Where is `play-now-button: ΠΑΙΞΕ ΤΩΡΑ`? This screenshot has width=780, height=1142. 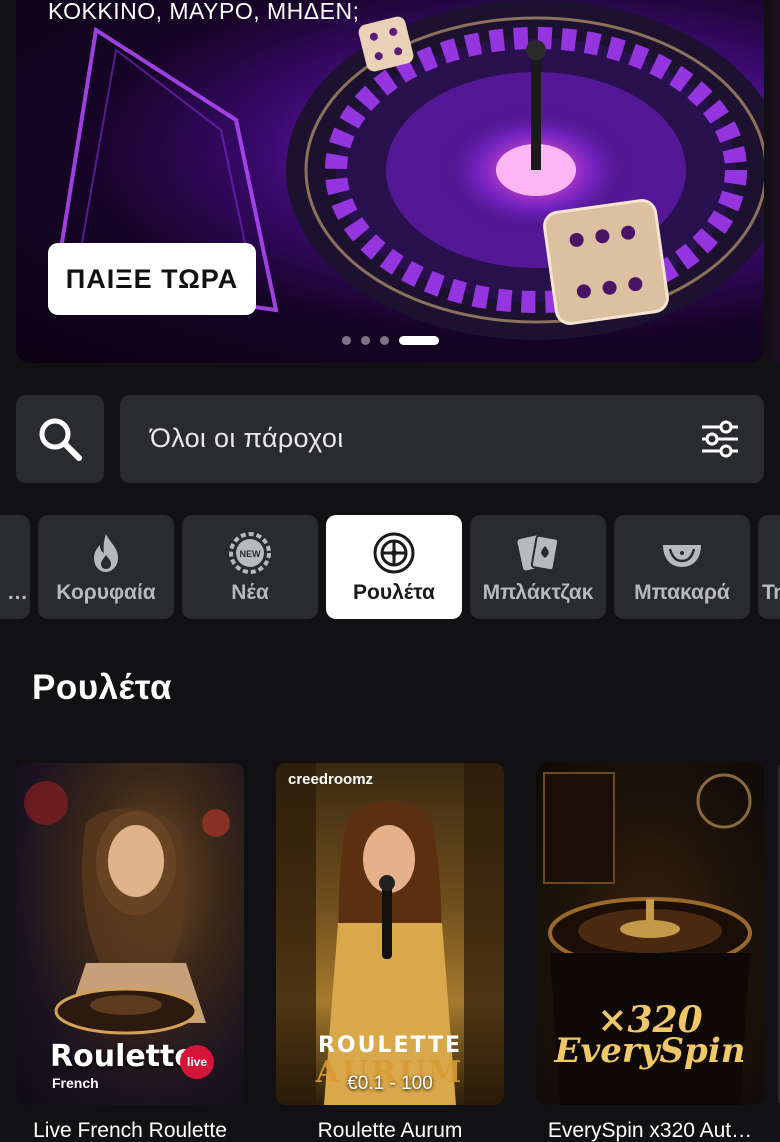 play-now-button: ΠΑΙΞΕ ΤΩΡΑ is located at coordinates (152, 279).